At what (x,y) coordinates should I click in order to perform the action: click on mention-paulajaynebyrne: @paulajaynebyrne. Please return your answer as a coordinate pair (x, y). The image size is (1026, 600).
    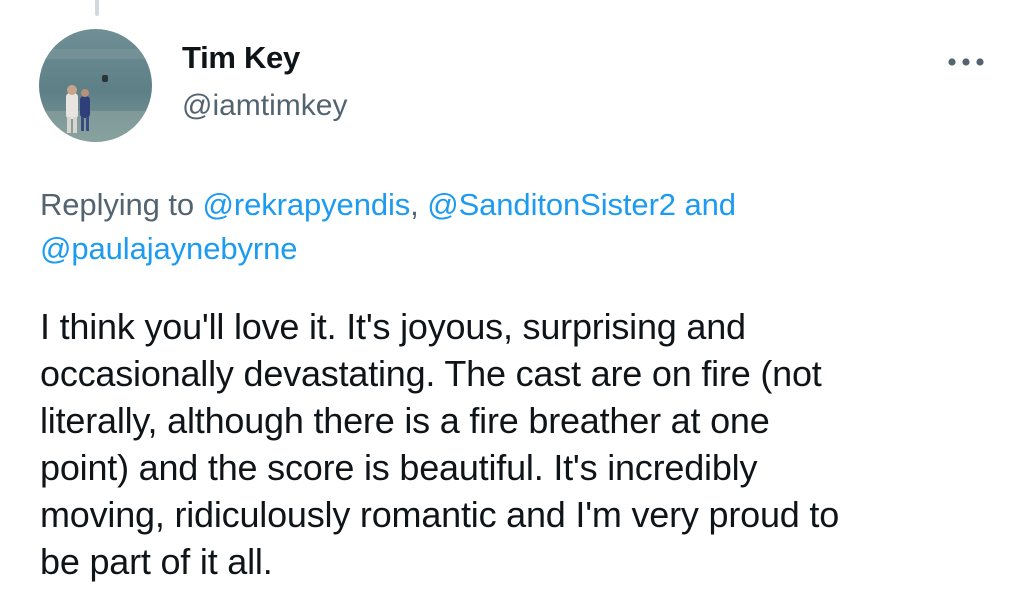
    Looking at the image, I should click on (168, 248).